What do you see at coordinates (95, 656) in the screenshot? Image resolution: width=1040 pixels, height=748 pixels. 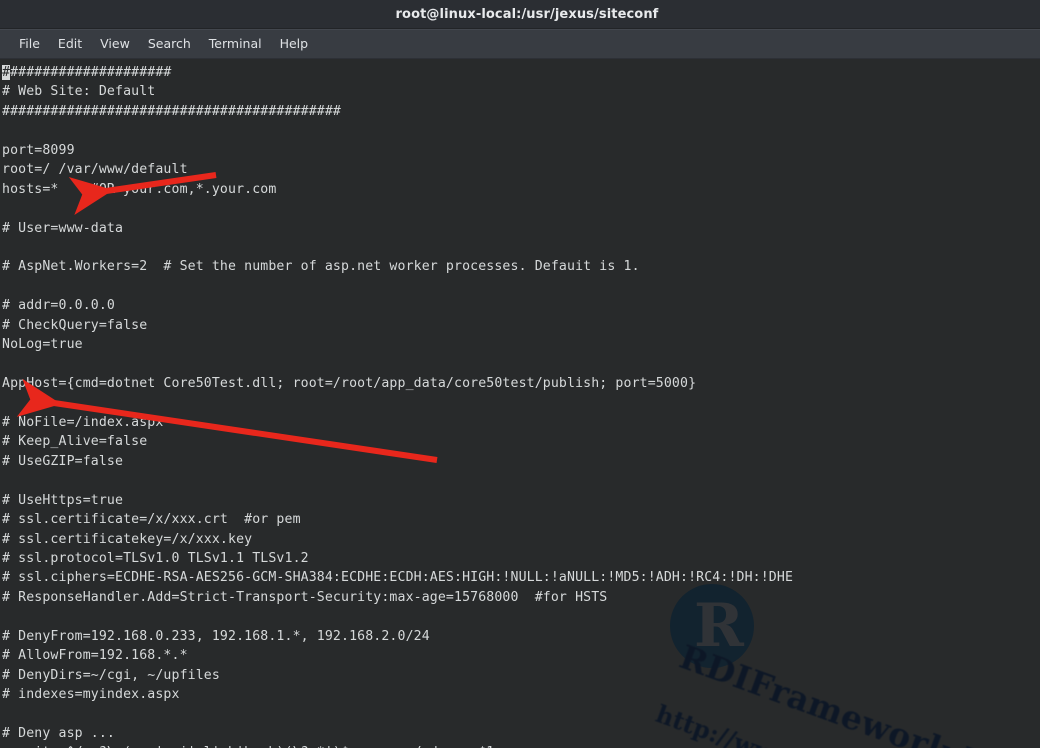 I see `terminal-line: # AllowFrom=192.168.*.*` at bounding box center [95, 656].